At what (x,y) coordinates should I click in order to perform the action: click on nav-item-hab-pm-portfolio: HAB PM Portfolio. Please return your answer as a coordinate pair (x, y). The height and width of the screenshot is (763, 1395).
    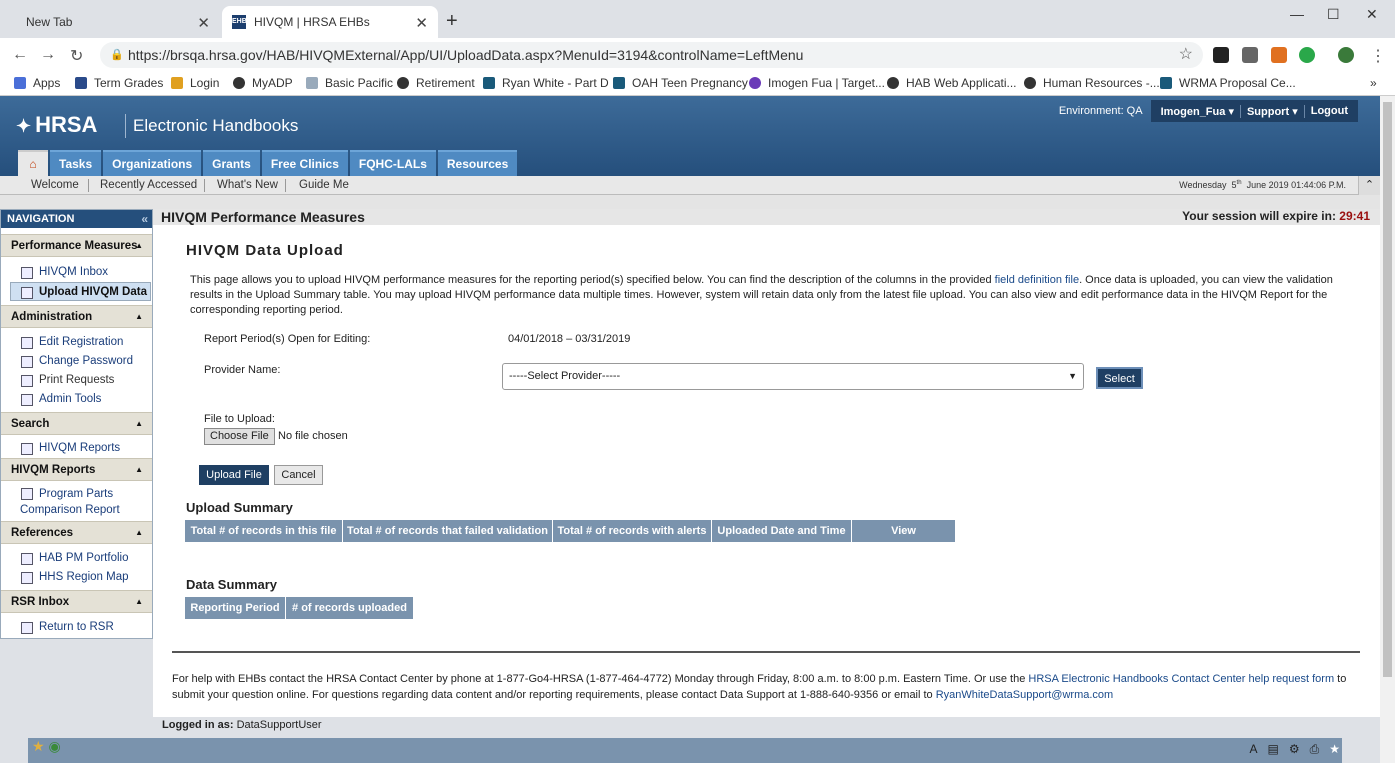
    Looking at the image, I should click on (76, 558).